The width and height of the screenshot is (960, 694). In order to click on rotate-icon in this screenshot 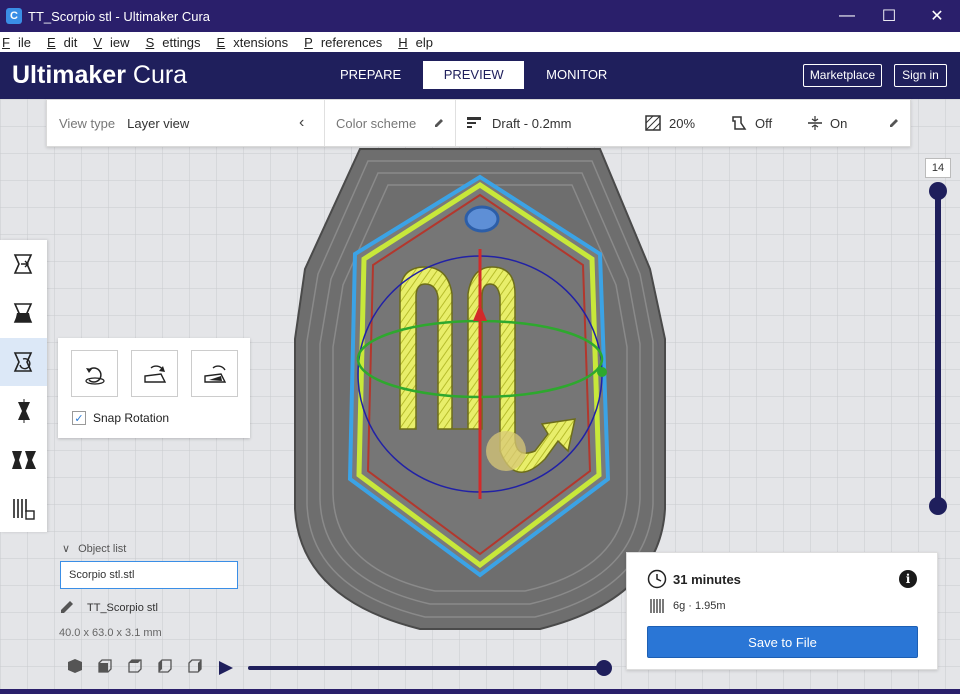, I will do `click(22, 362)`.